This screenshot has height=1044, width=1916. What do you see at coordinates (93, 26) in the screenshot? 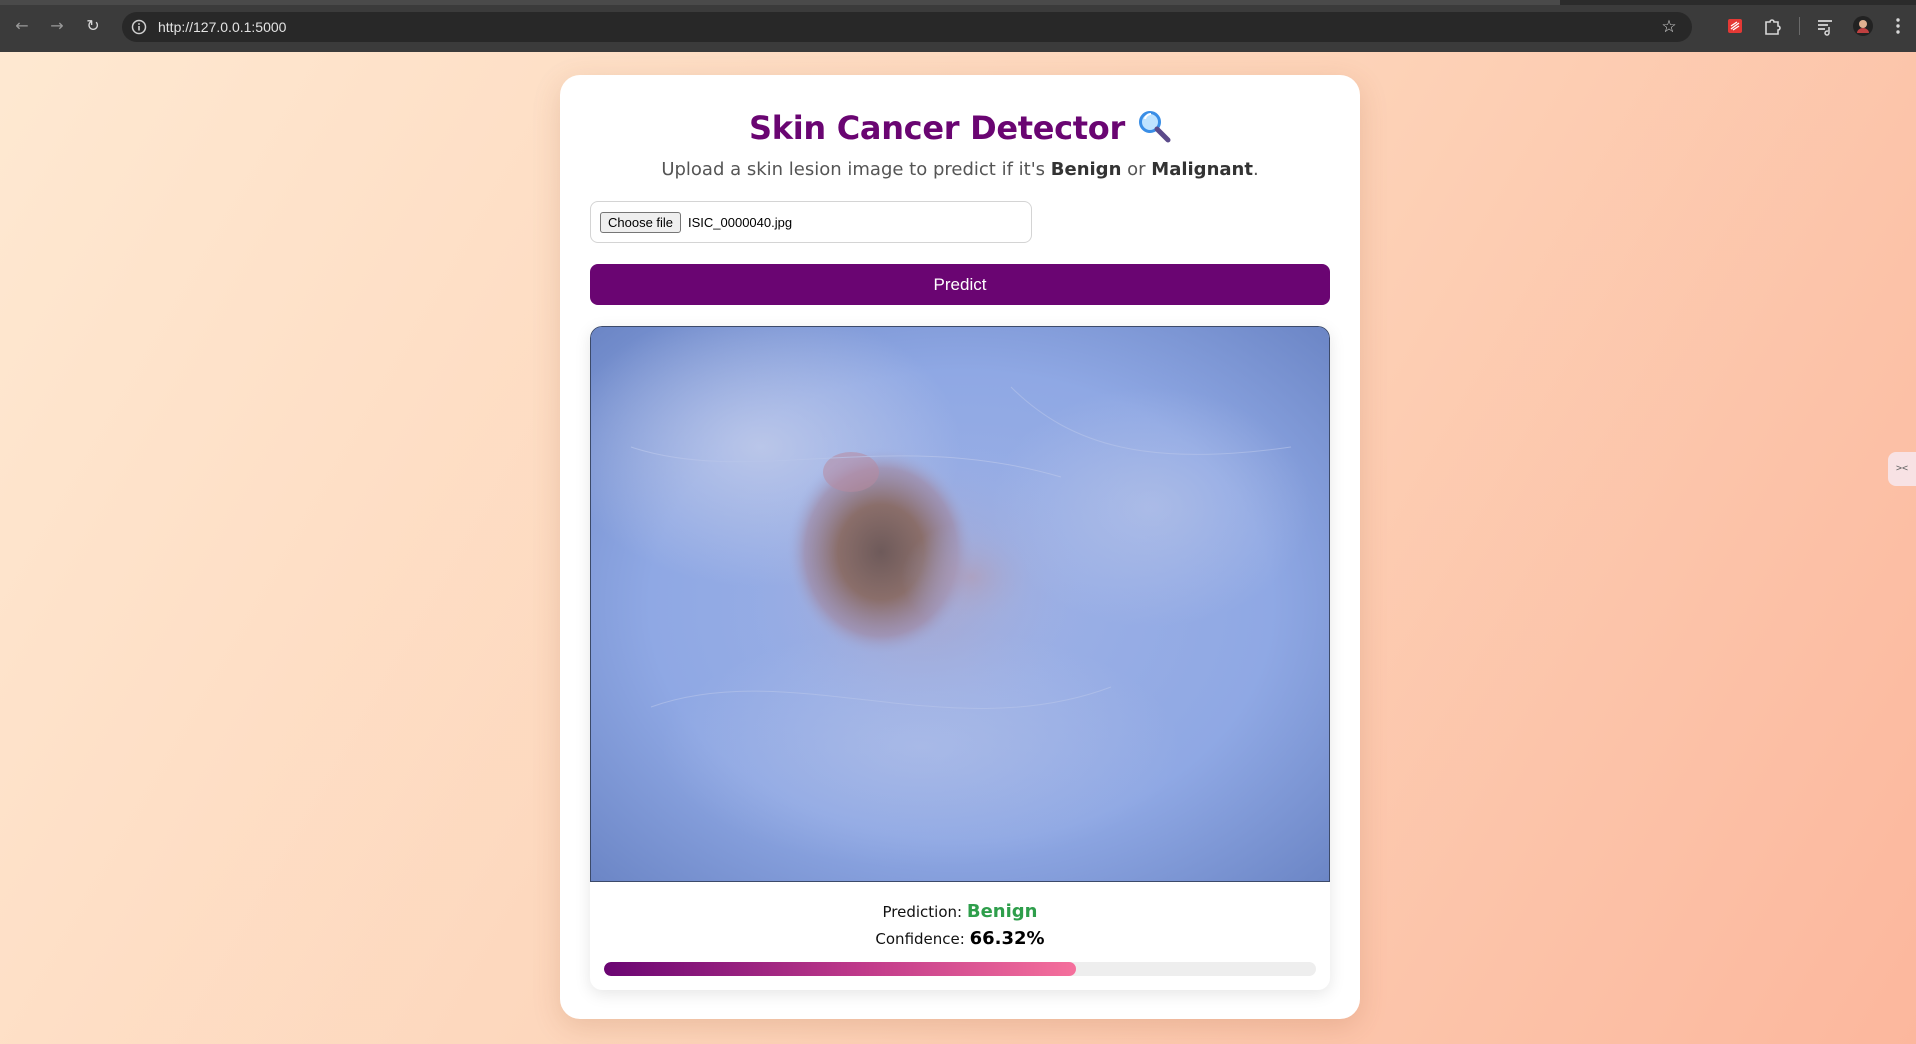
I see `reload-icon: ↻` at bounding box center [93, 26].